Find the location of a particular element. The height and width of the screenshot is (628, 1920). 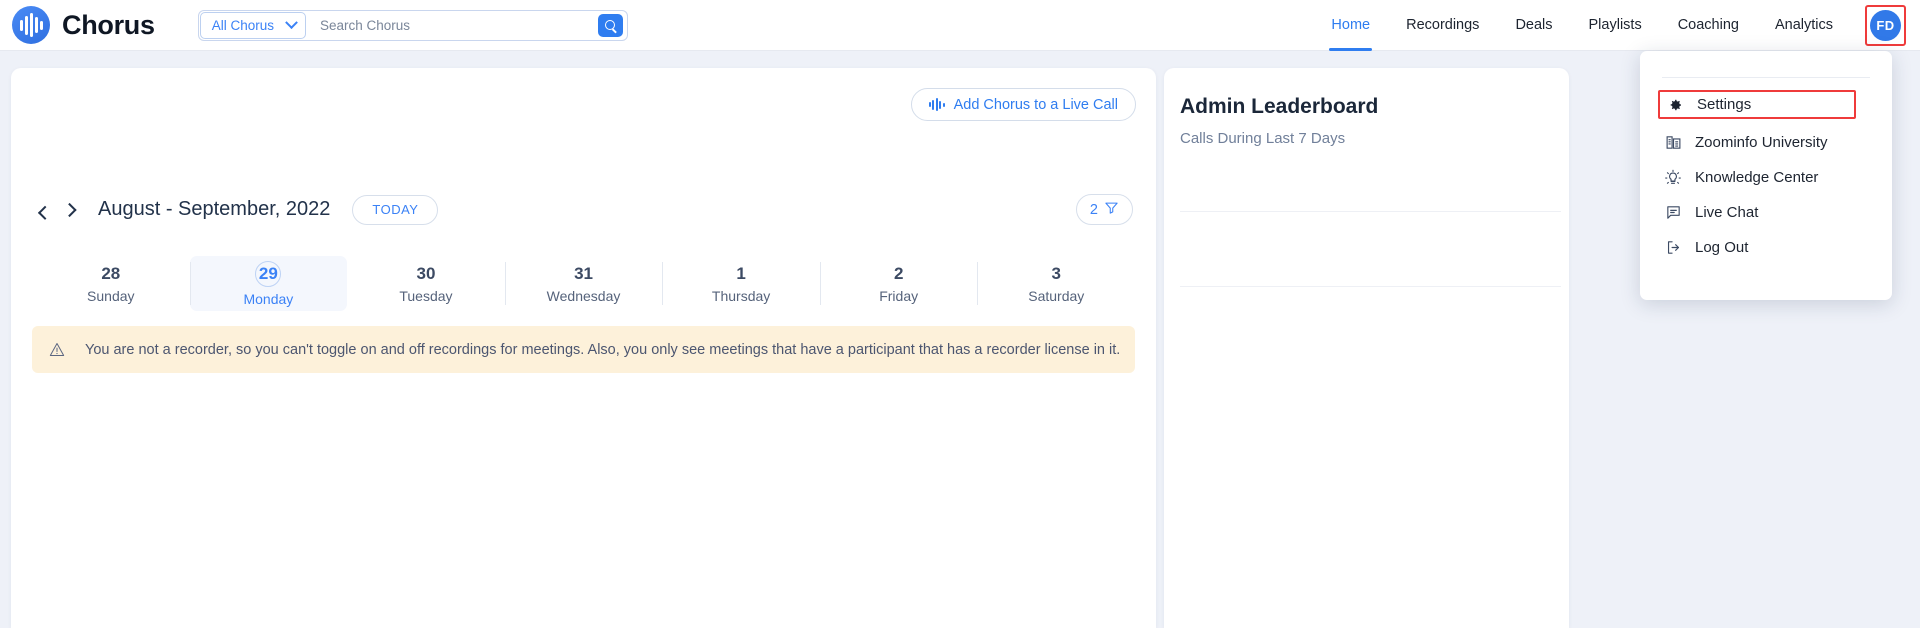

search-icon is located at coordinates (610, 25).